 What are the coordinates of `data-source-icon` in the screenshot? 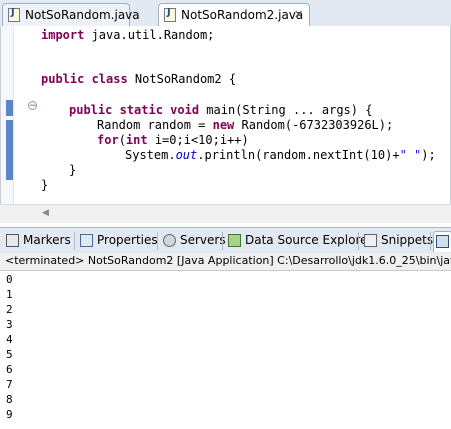 It's located at (234, 240).